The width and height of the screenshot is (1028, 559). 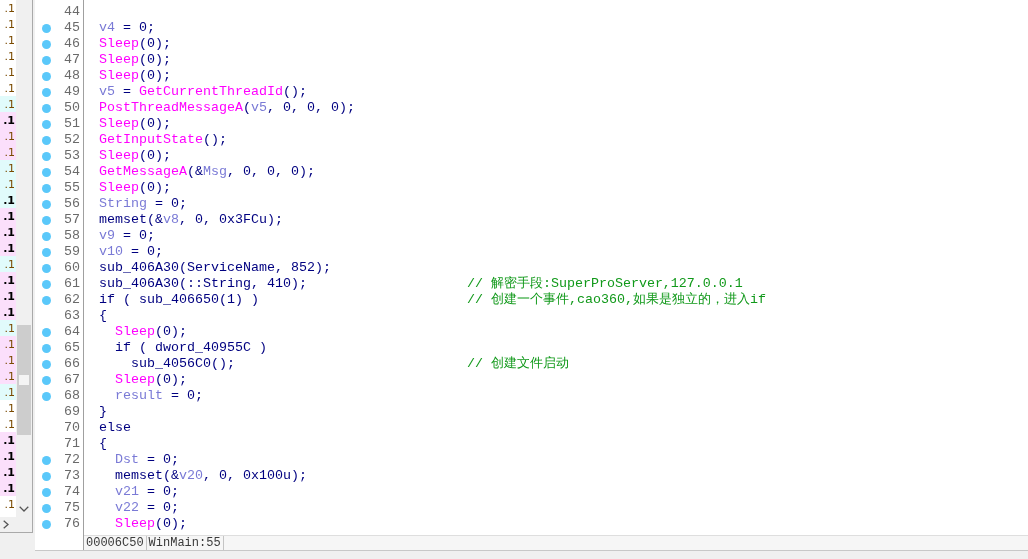 What do you see at coordinates (72, 12) in the screenshot?
I see `line-number: 44` at bounding box center [72, 12].